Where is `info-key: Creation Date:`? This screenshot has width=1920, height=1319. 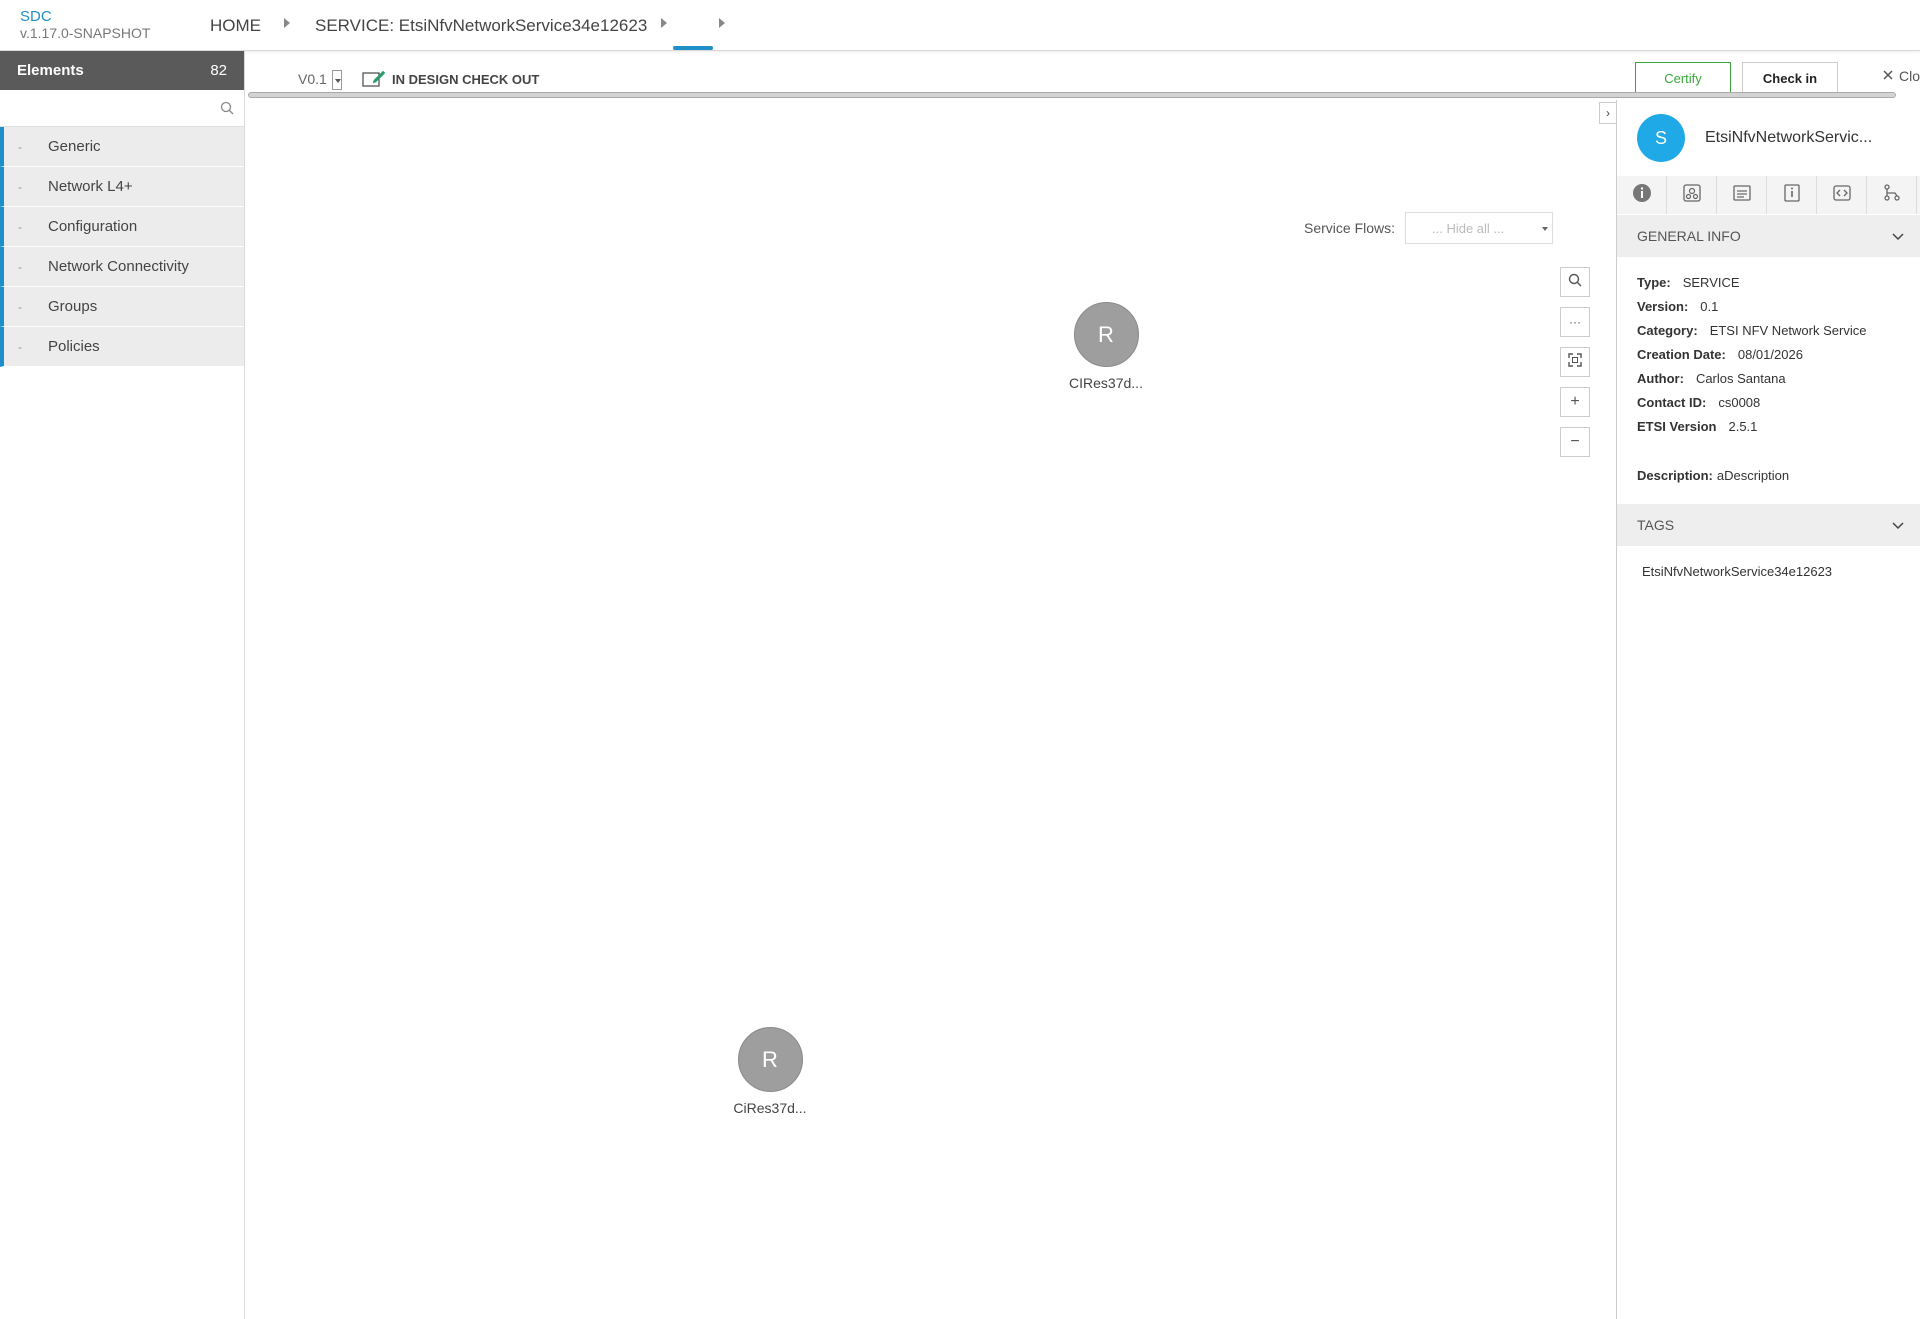
info-key: Creation Date: is located at coordinates (1681, 354).